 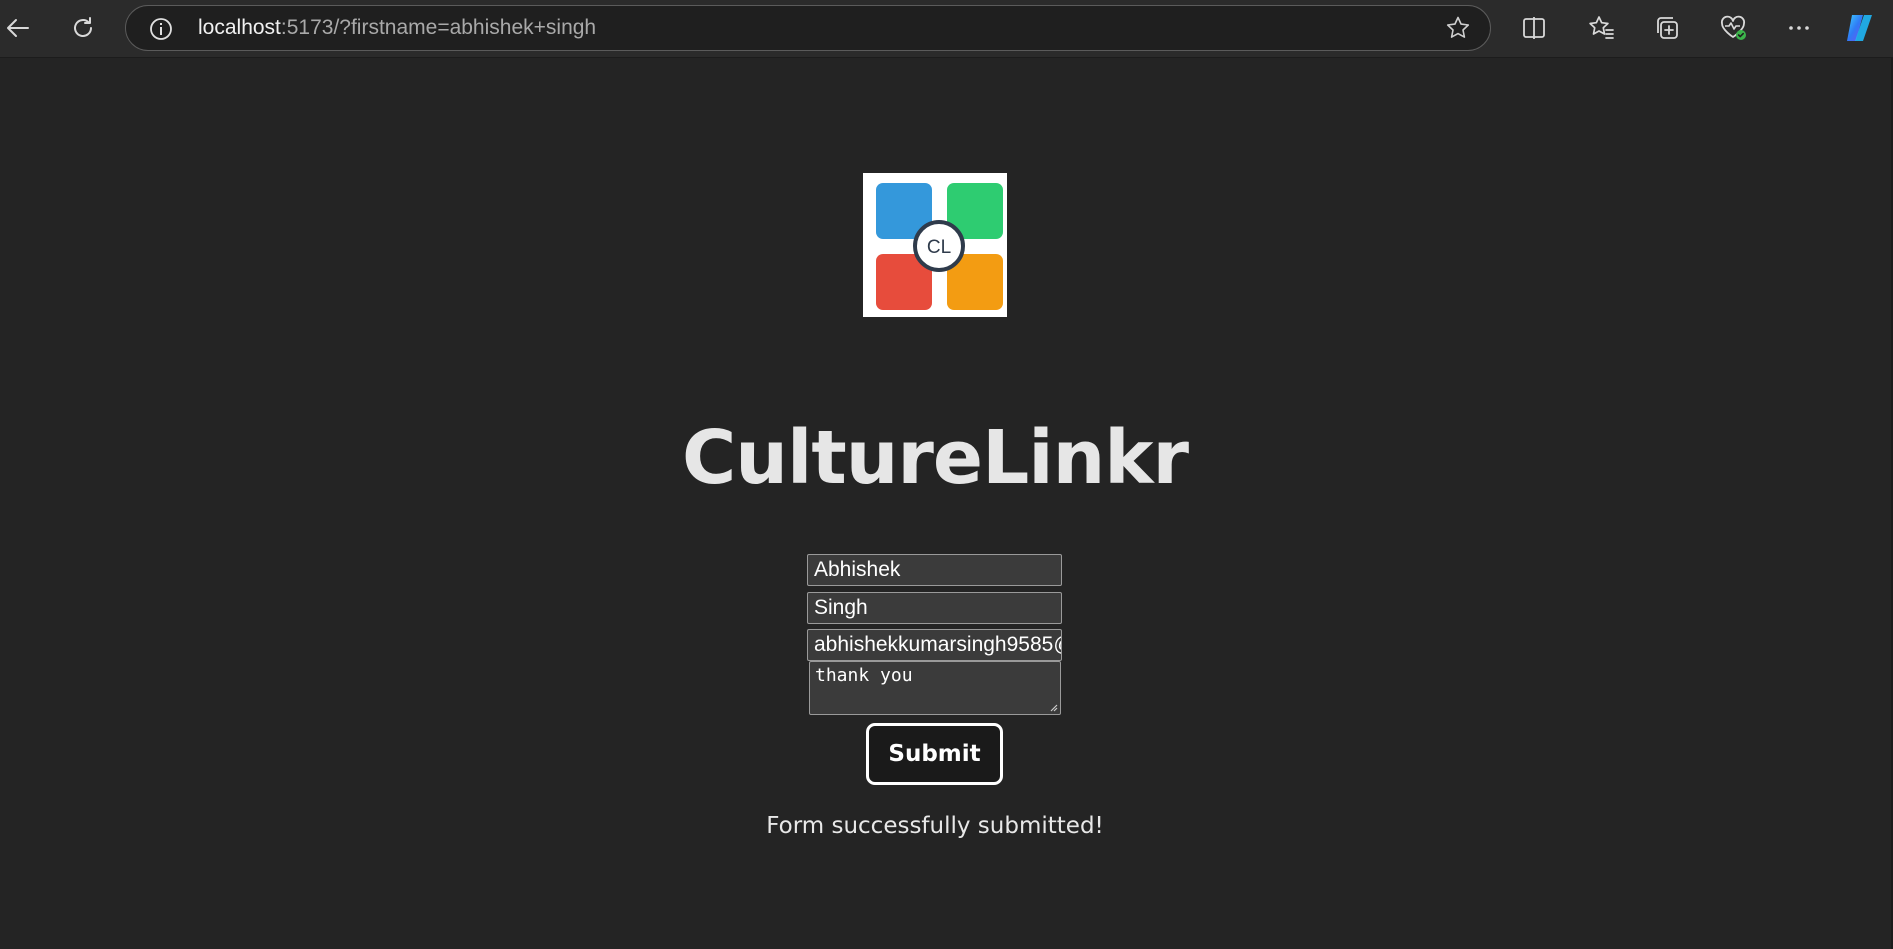 I want to click on split-screen-icon, so click(x=1534, y=28).